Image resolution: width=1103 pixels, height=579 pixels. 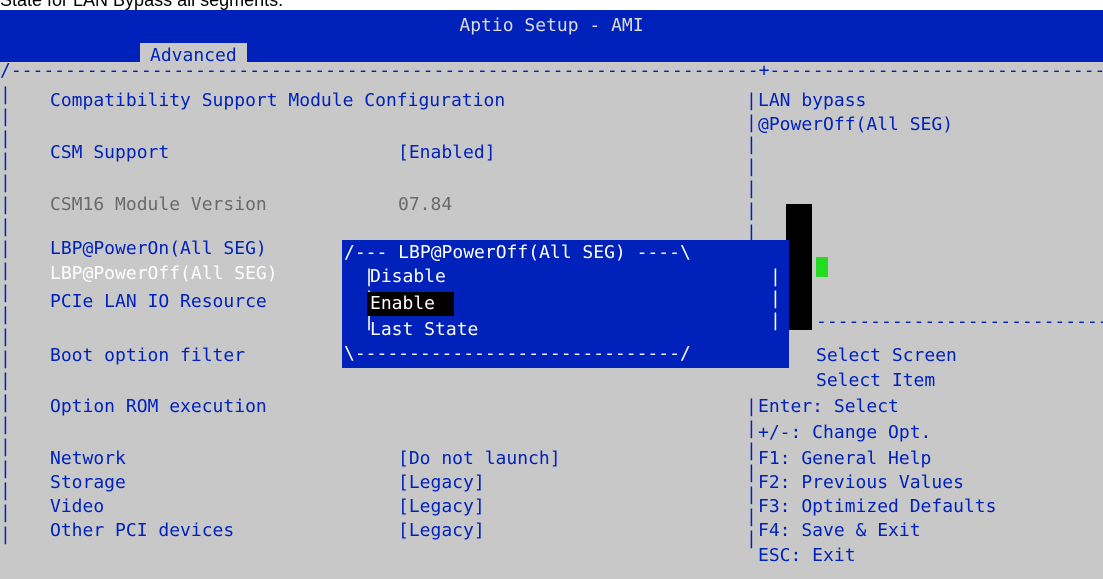 I want to click on lbp-poweroff-label: LBP@PowerOff(All SEG), so click(x=164, y=274).